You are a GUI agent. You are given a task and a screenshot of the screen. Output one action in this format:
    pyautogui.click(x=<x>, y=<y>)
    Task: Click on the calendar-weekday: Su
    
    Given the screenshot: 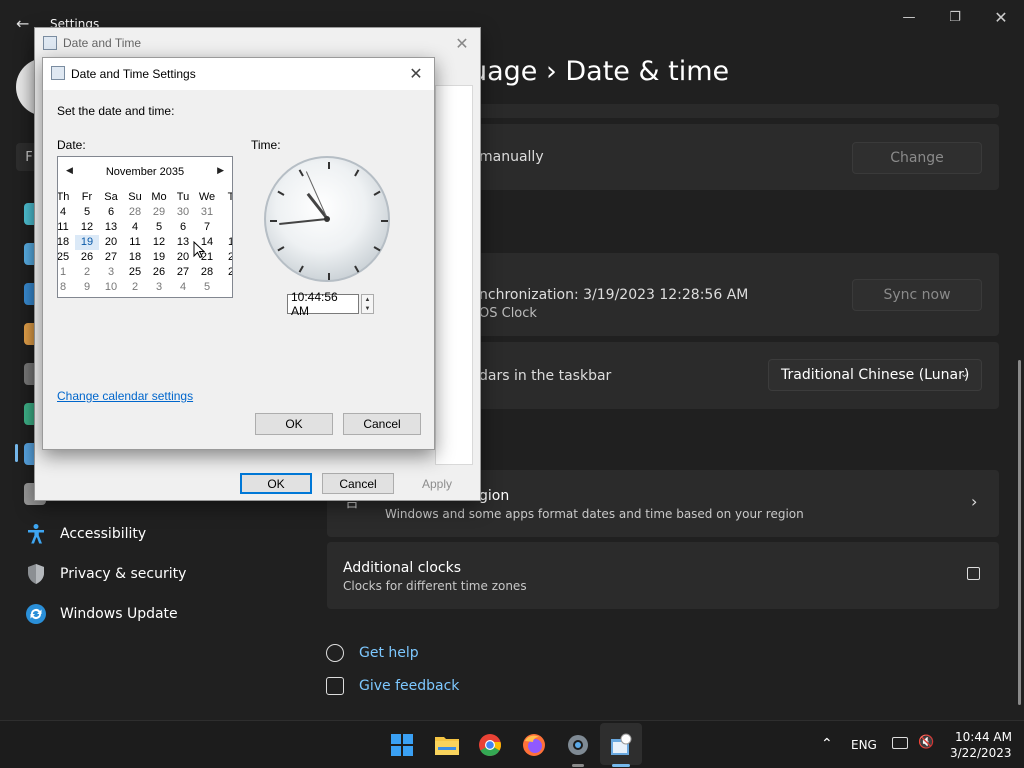 What is the action you would take?
    pyautogui.click(x=135, y=197)
    